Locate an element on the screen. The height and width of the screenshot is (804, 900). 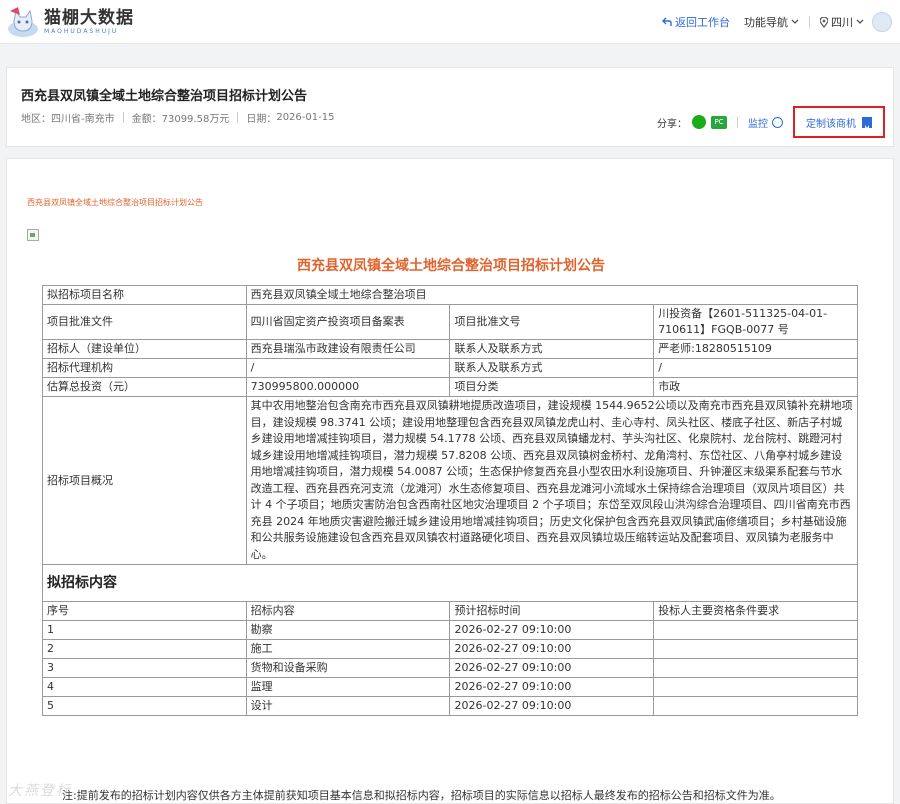
region-selector: 四川 is located at coordinates (842, 22).